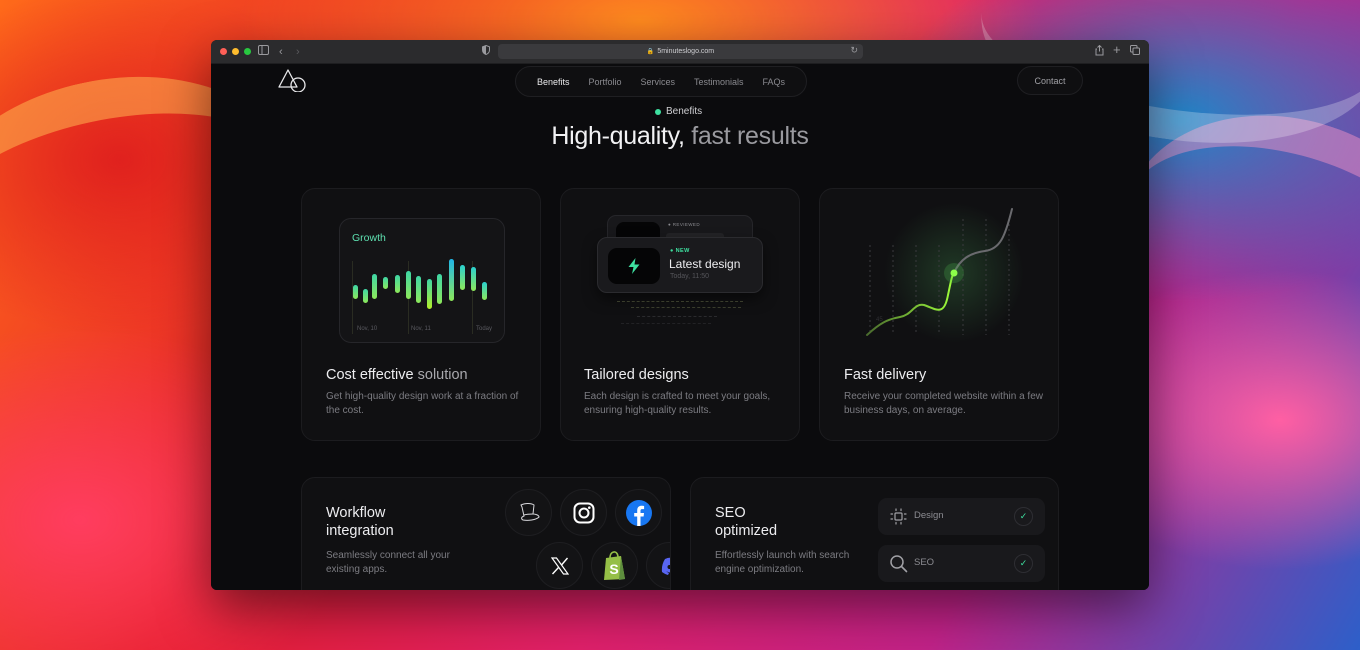  I want to click on back-icon: ‹, so click(281, 52).